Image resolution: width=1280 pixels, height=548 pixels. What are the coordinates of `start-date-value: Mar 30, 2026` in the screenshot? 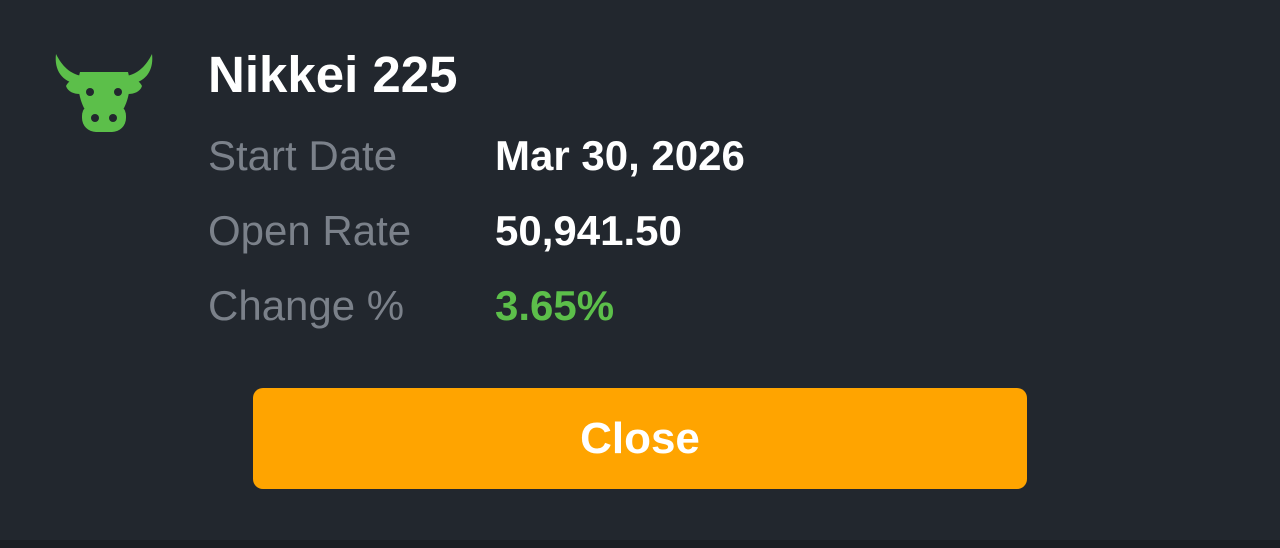 It's located at (620, 155).